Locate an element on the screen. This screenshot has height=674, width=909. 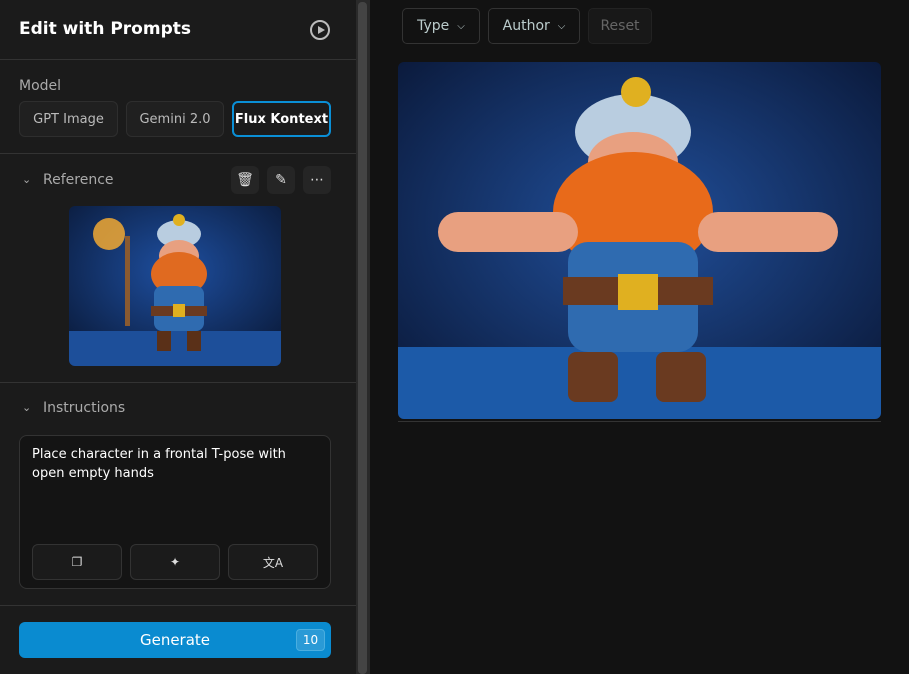
reset-button: Reset is located at coordinates (620, 26).